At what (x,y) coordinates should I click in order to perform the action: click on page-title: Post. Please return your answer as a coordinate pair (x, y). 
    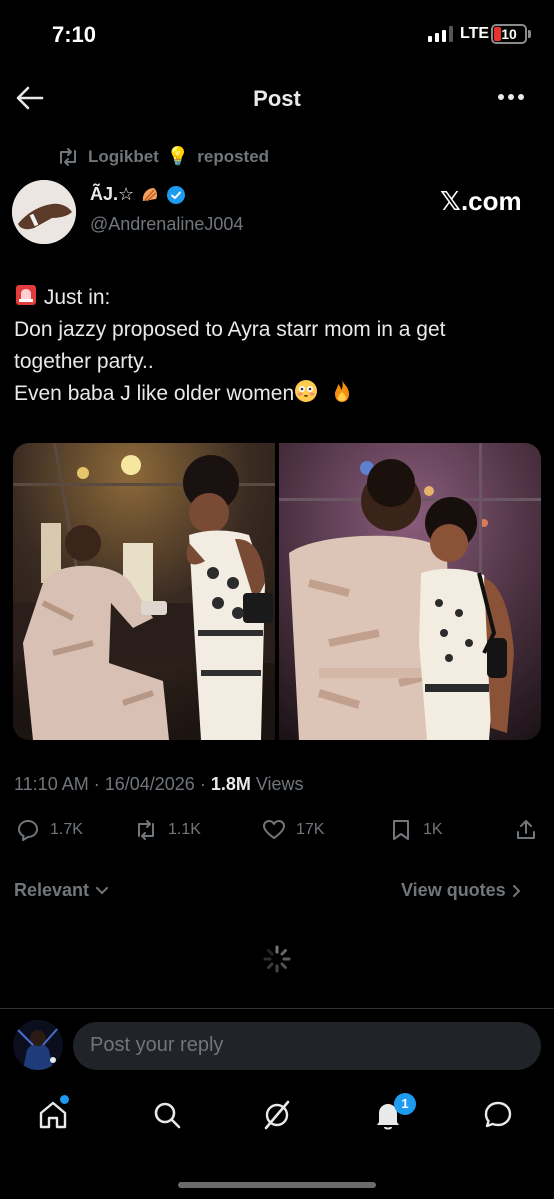
    Looking at the image, I should click on (277, 98).